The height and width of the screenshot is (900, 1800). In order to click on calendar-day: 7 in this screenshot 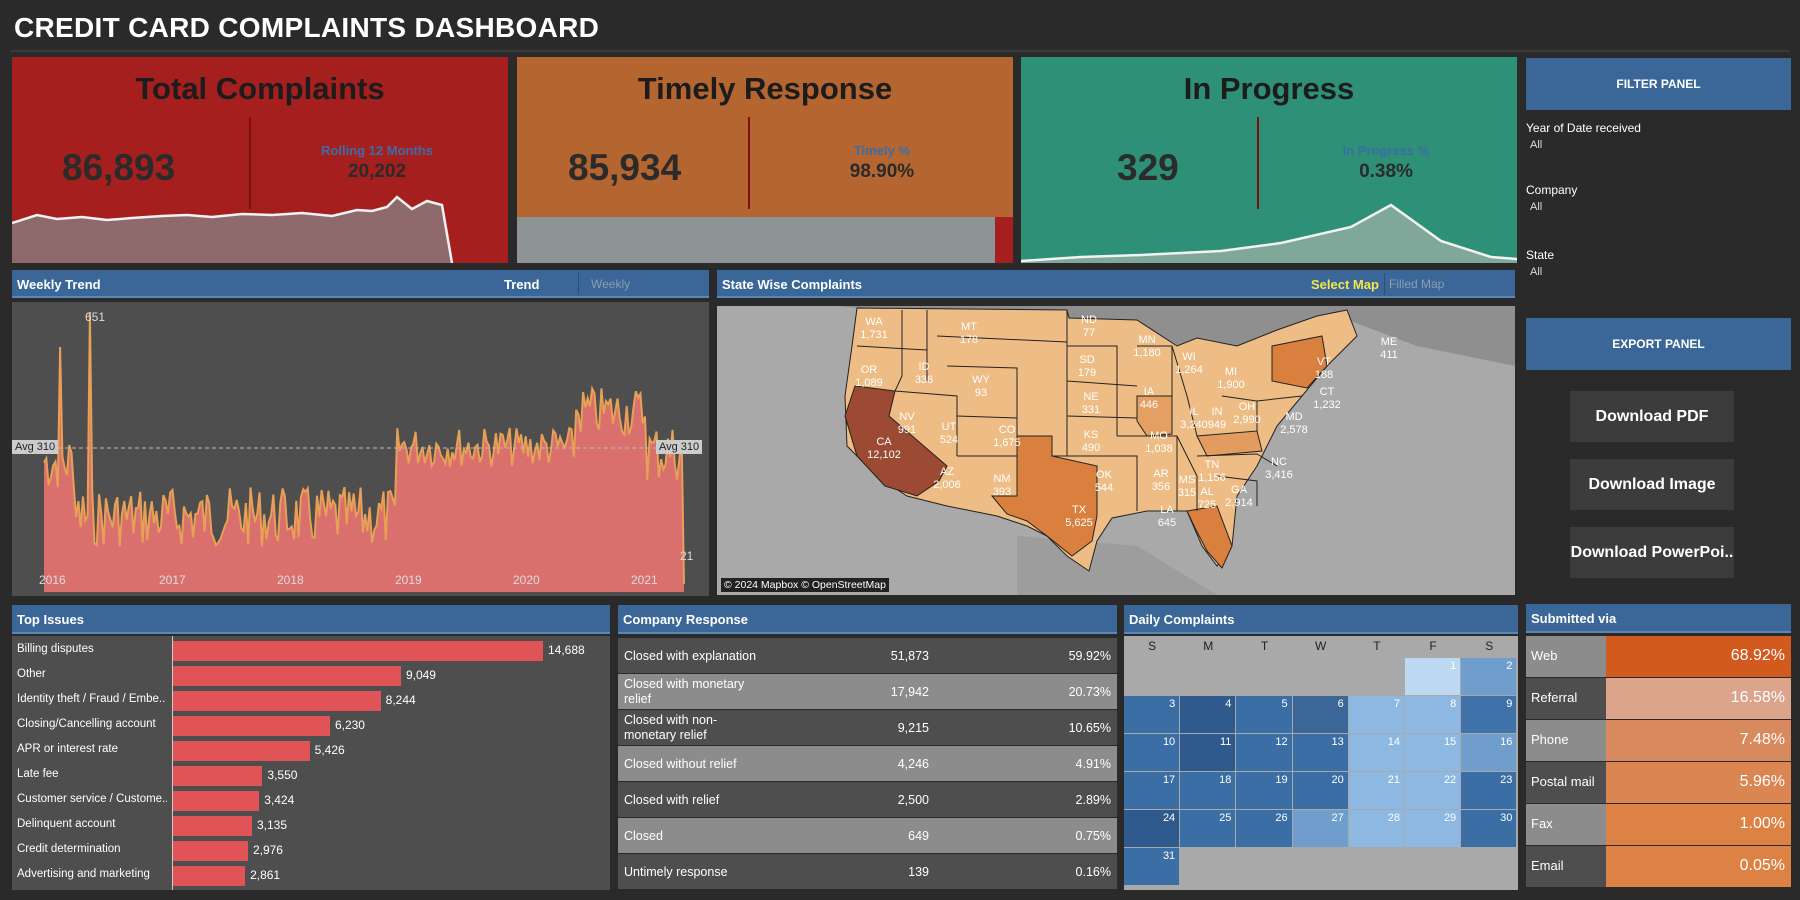, I will do `click(1376, 714)`.